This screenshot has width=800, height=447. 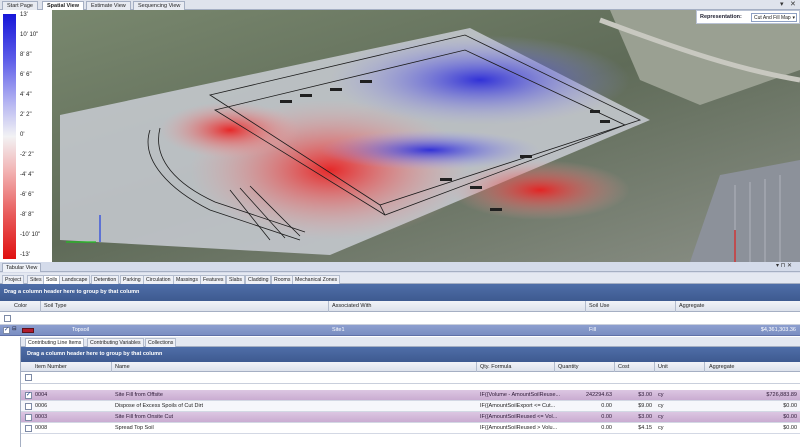 What do you see at coordinates (51, 367) in the screenshot?
I see `column-header-item-number: Item Number` at bounding box center [51, 367].